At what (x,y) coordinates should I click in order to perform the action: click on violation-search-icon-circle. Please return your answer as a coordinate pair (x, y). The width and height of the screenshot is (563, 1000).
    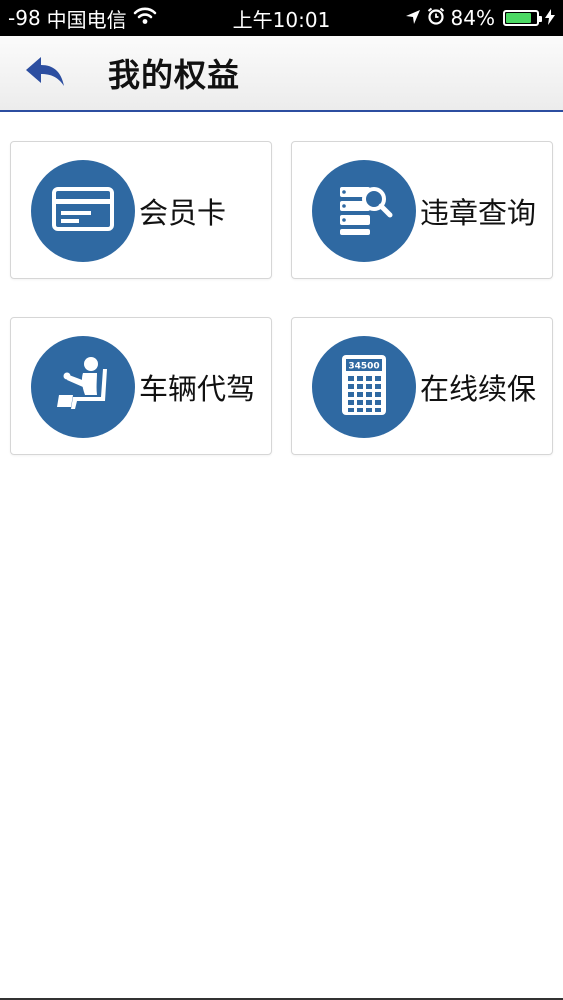
    Looking at the image, I should click on (364, 211).